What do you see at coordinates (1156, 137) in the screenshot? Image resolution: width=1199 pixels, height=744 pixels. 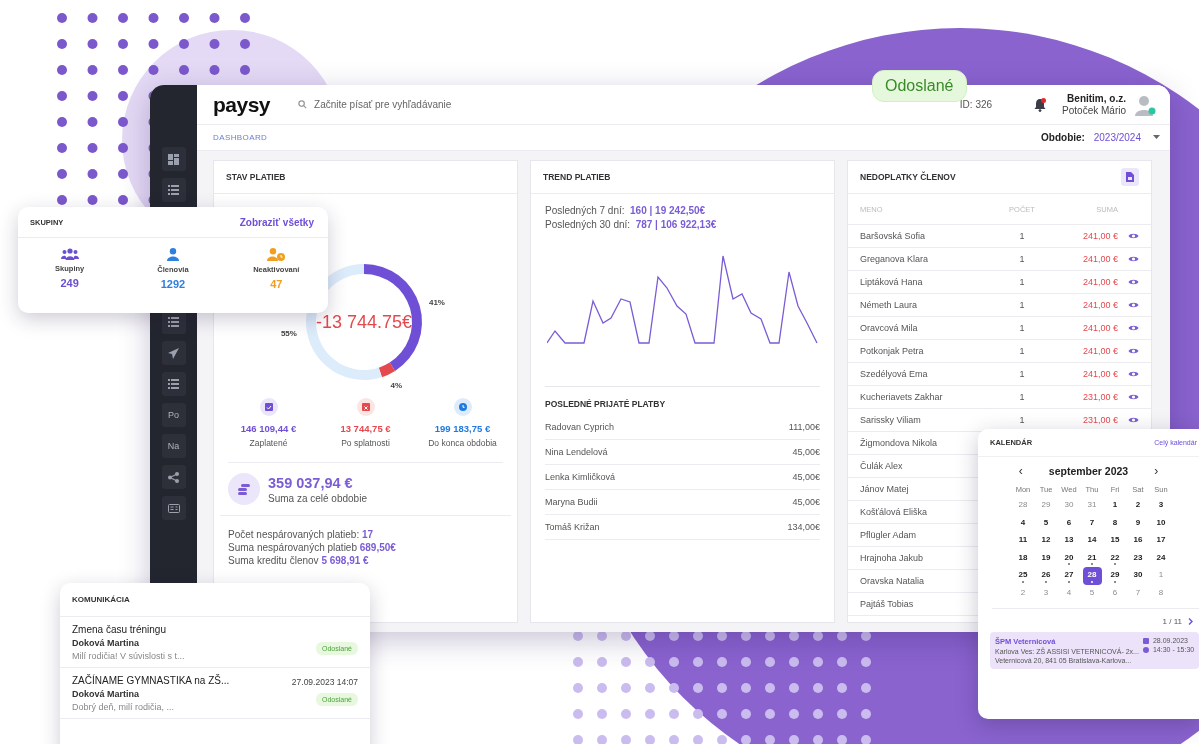 I see `caret-icon` at bounding box center [1156, 137].